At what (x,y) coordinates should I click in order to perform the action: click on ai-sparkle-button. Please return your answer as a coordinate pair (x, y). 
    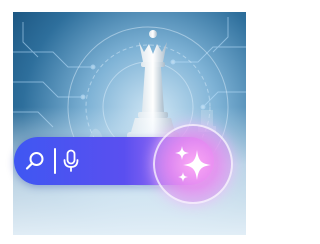
    Looking at the image, I should click on (193, 164).